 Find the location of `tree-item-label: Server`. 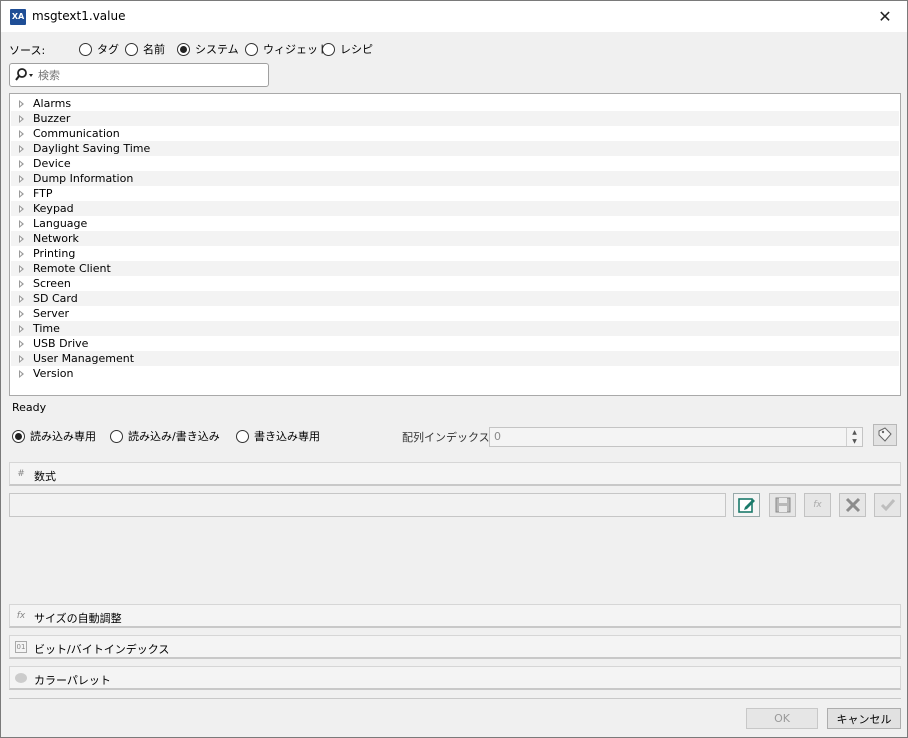

tree-item-label: Server is located at coordinates (51, 313).